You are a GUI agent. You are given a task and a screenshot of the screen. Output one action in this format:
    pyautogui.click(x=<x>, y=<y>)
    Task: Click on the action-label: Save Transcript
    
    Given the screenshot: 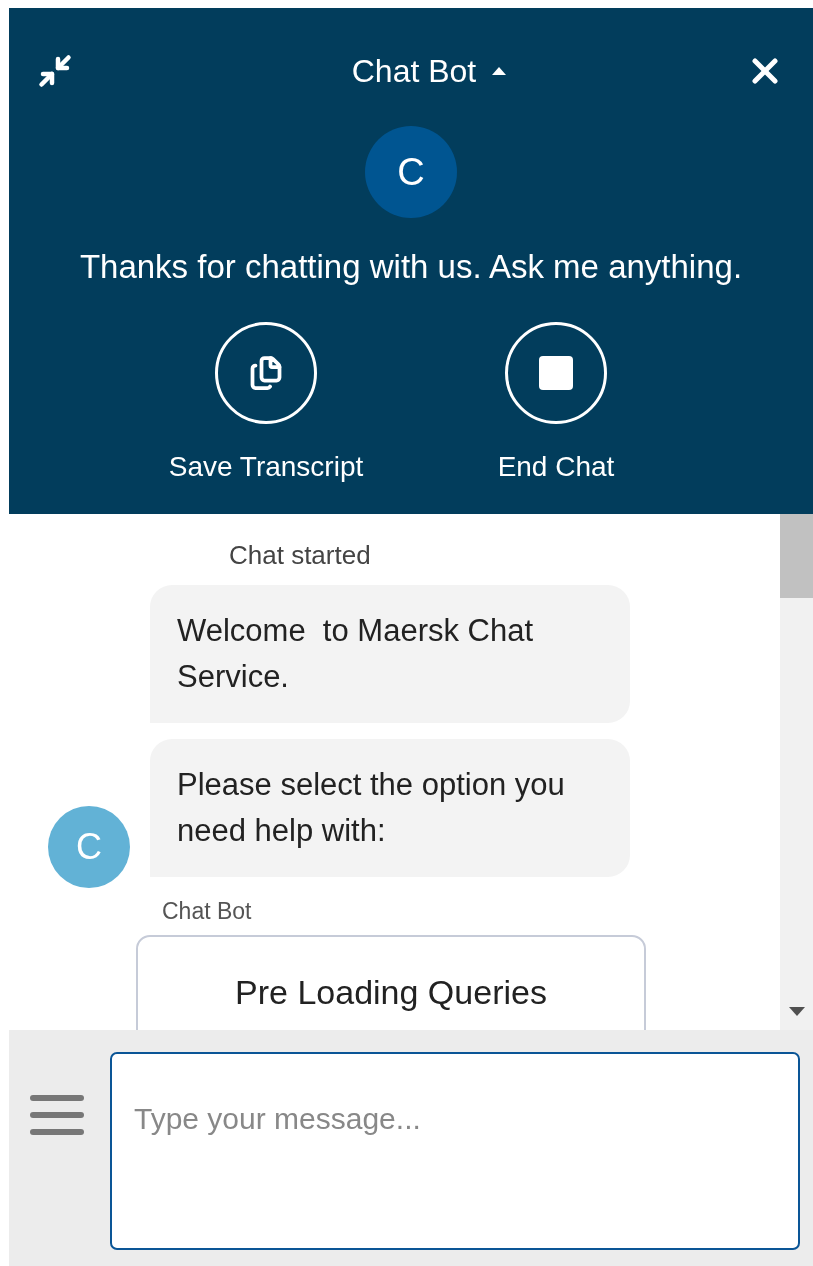 What is the action you would take?
    pyautogui.click(x=266, y=466)
    